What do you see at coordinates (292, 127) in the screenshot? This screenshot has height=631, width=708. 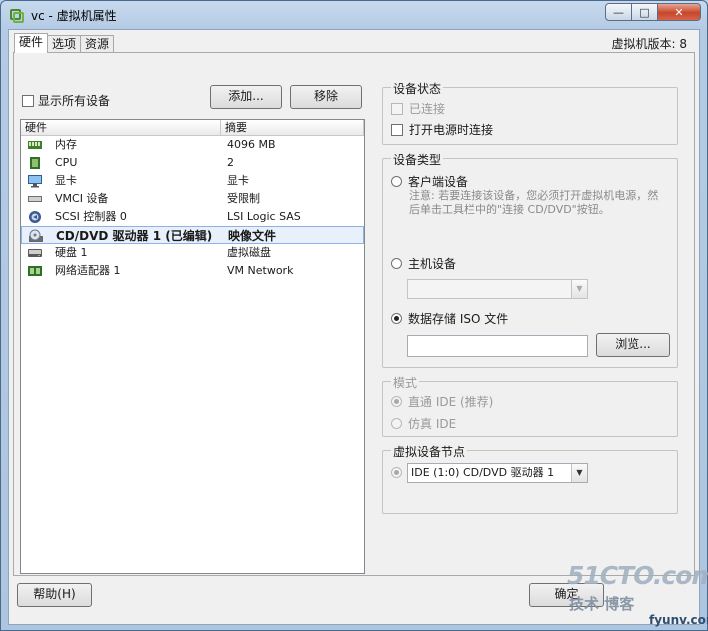 I see `column-header-summary: 摘要` at bounding box center [292, 127].